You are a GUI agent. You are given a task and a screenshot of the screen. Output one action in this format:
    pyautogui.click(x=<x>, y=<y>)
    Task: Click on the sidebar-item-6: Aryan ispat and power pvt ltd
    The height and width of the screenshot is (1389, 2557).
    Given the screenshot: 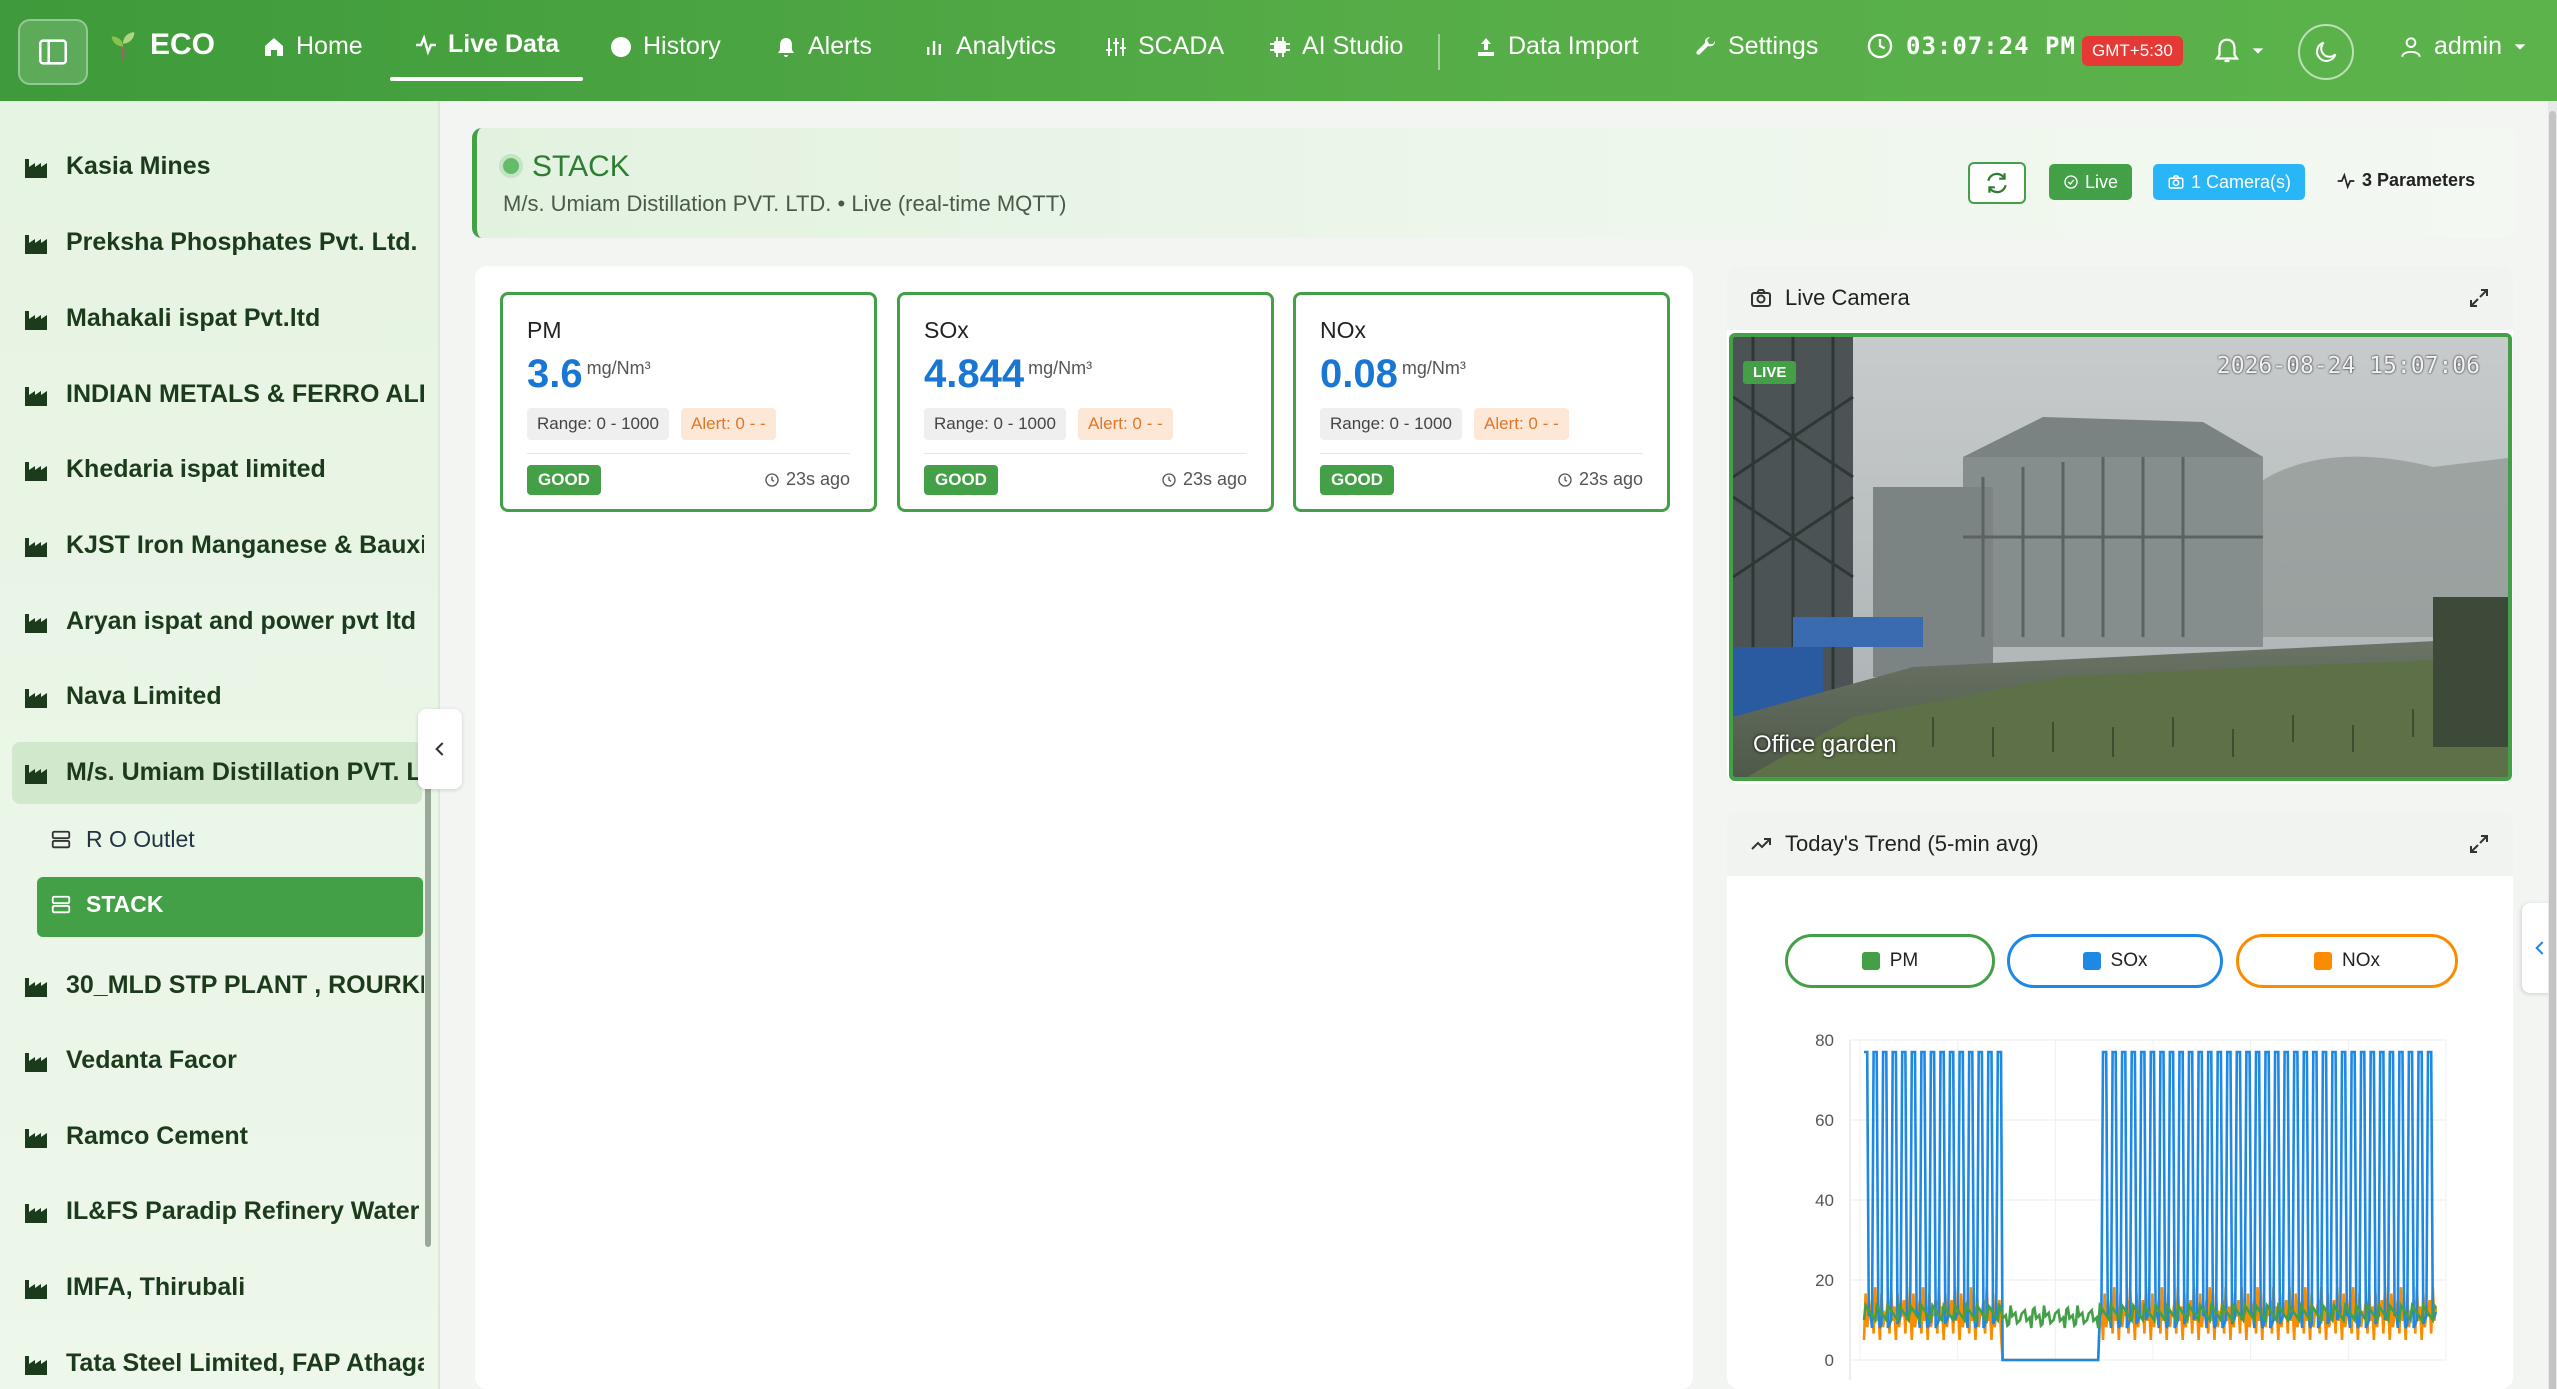 What is the action you would take?
    pyautogui.click(x=220, y=621)
    